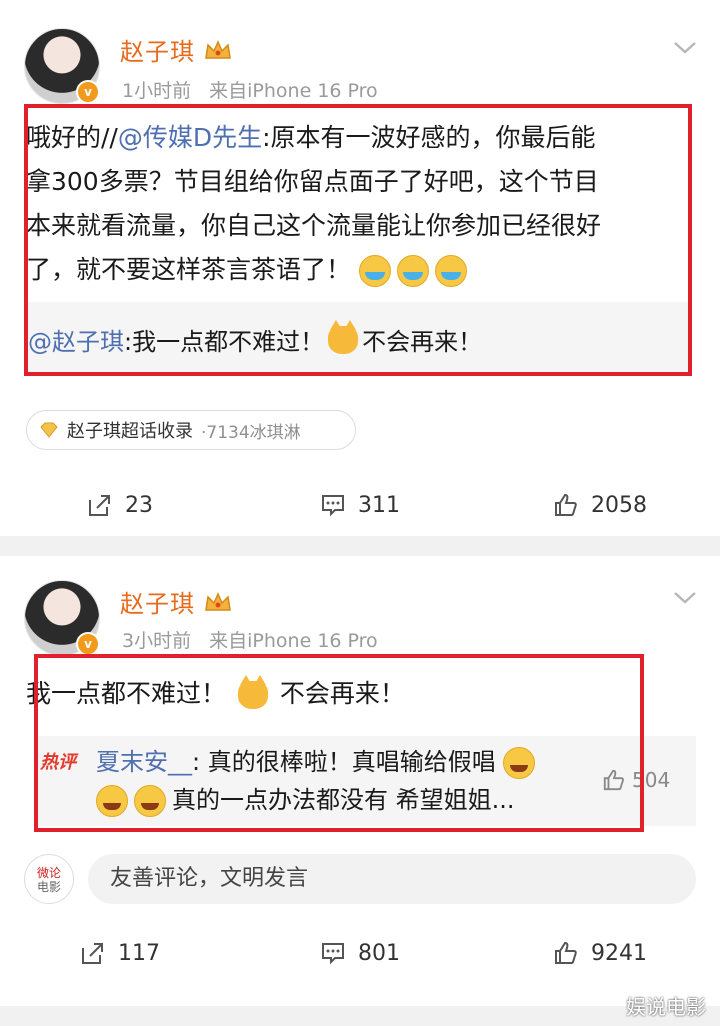 This screenshot has width=720, height=1026. Describe the element at coordinates (157, 641) in the screenshot. I see `post-time: 3小时前` at that location.